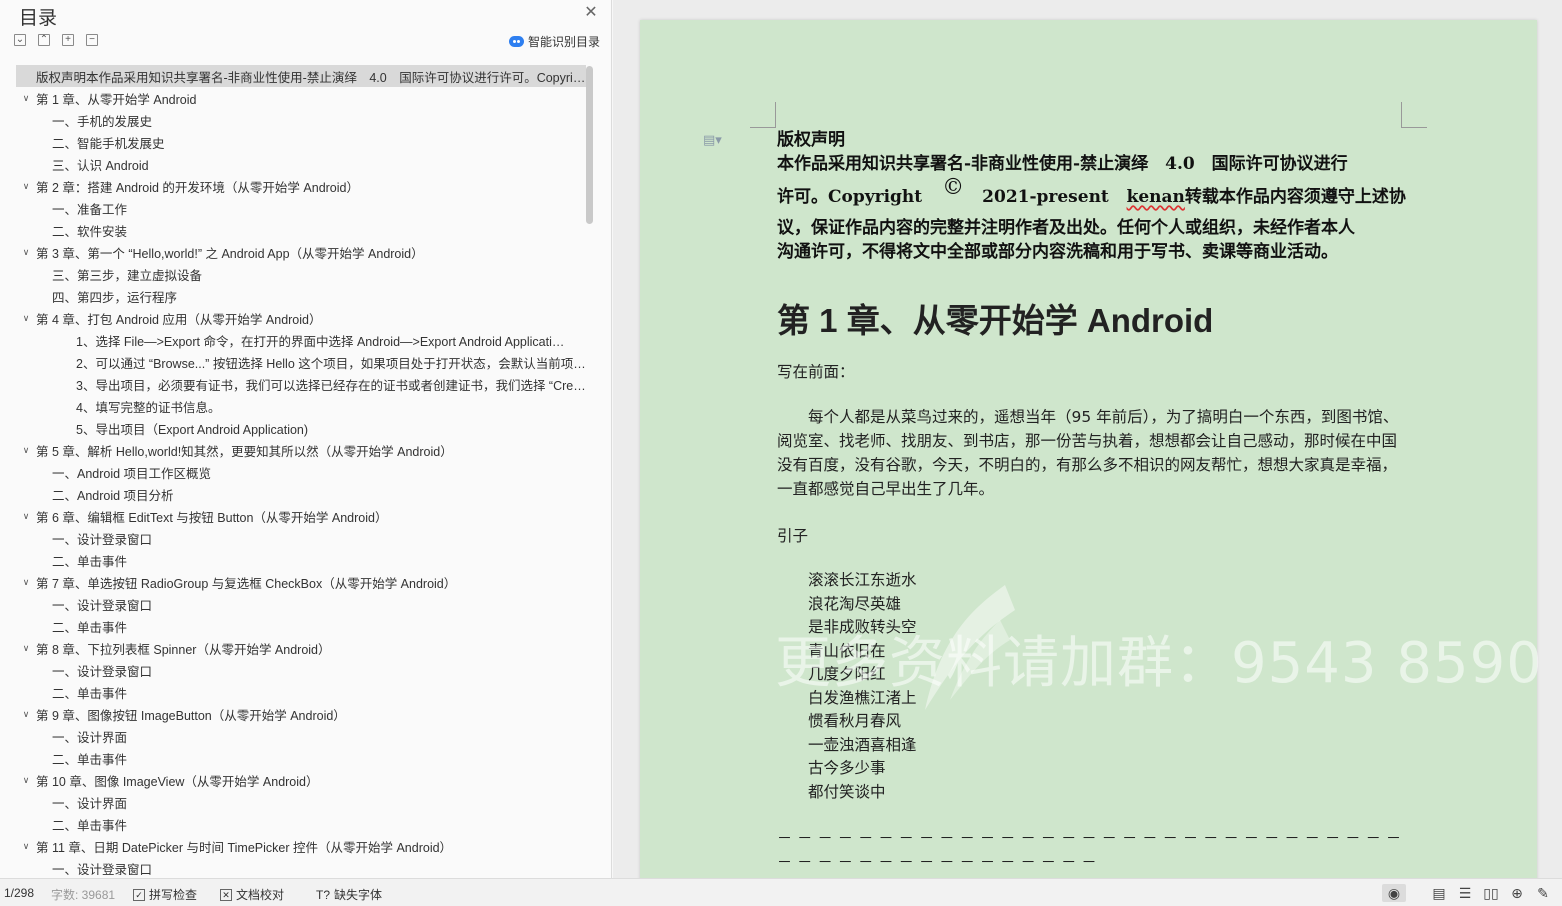 This screenshot has width=1562, height=906. I want to click on toc-item-label: 二、单击事件, so click(90, 825).